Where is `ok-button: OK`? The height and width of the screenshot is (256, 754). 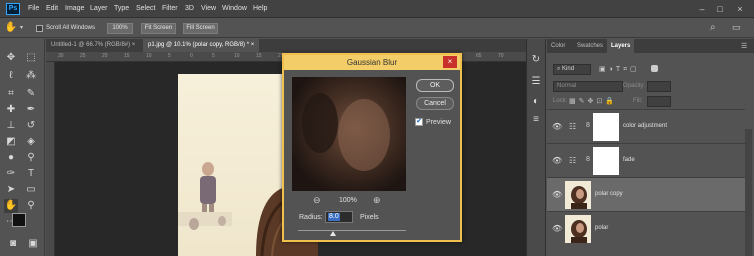
ok-button: OK is located at coordinates (435, 85).